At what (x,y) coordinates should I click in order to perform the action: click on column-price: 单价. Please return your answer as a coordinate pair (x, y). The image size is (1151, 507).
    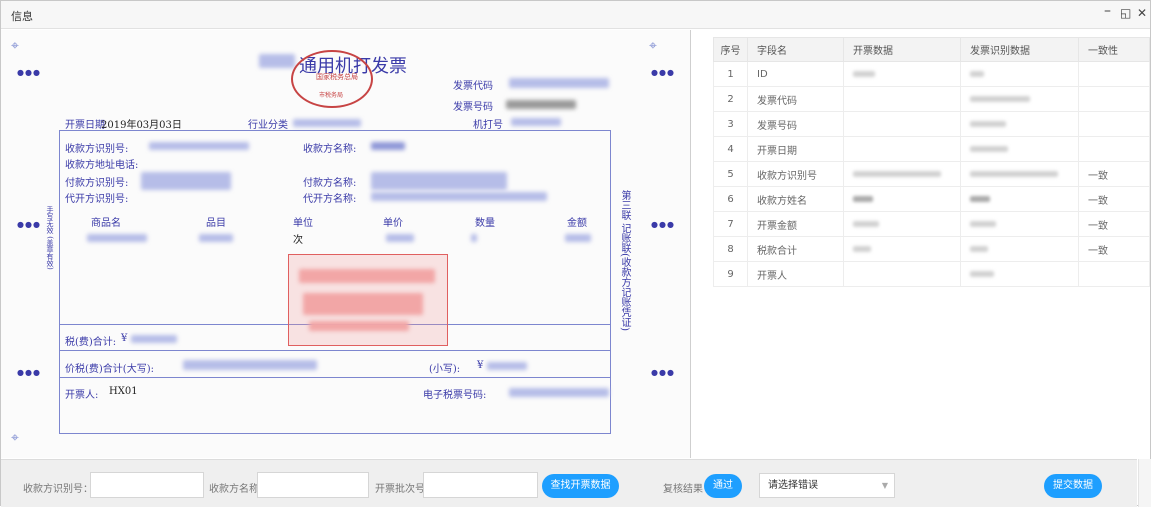
    Looking at the image, I should click on (393, 223).